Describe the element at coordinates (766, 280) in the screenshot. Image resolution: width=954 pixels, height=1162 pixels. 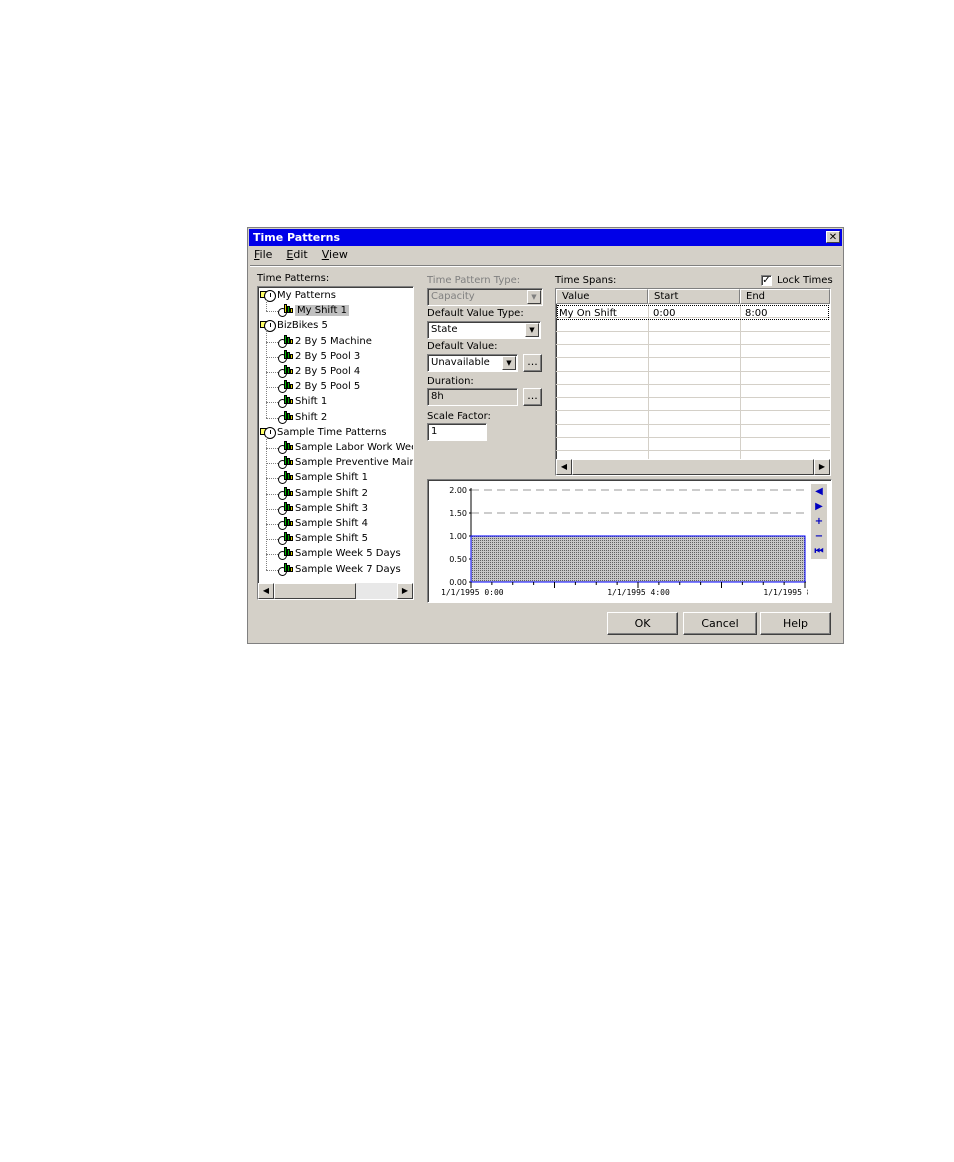
I see `lock-times-checkbox: ✓` at that location.